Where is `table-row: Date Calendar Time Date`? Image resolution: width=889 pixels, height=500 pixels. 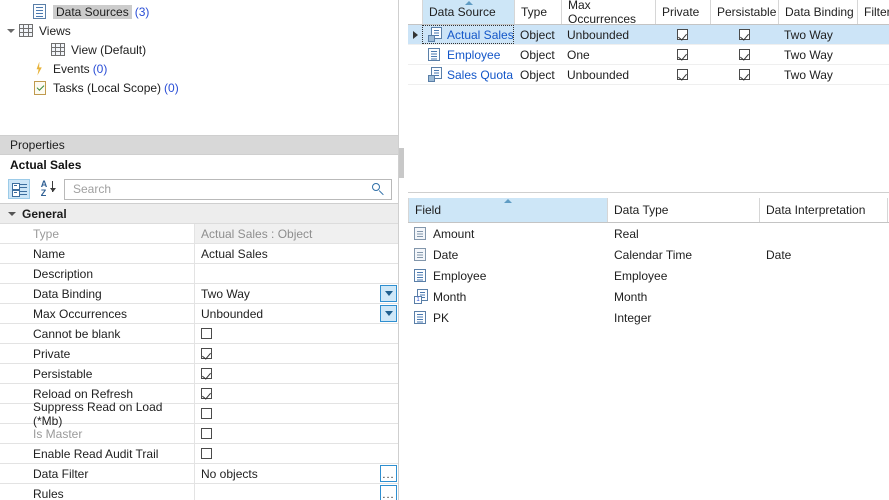 table-row: Date Calendar Time Date is located at coordinates (648, 254).